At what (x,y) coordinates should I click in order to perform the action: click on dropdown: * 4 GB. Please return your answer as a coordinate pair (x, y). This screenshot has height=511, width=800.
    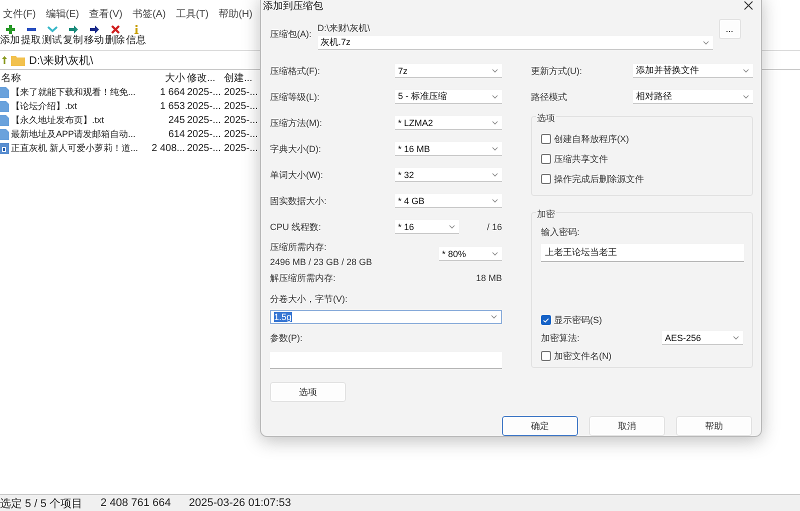
    Looking at the image, I should click on (448, 201).